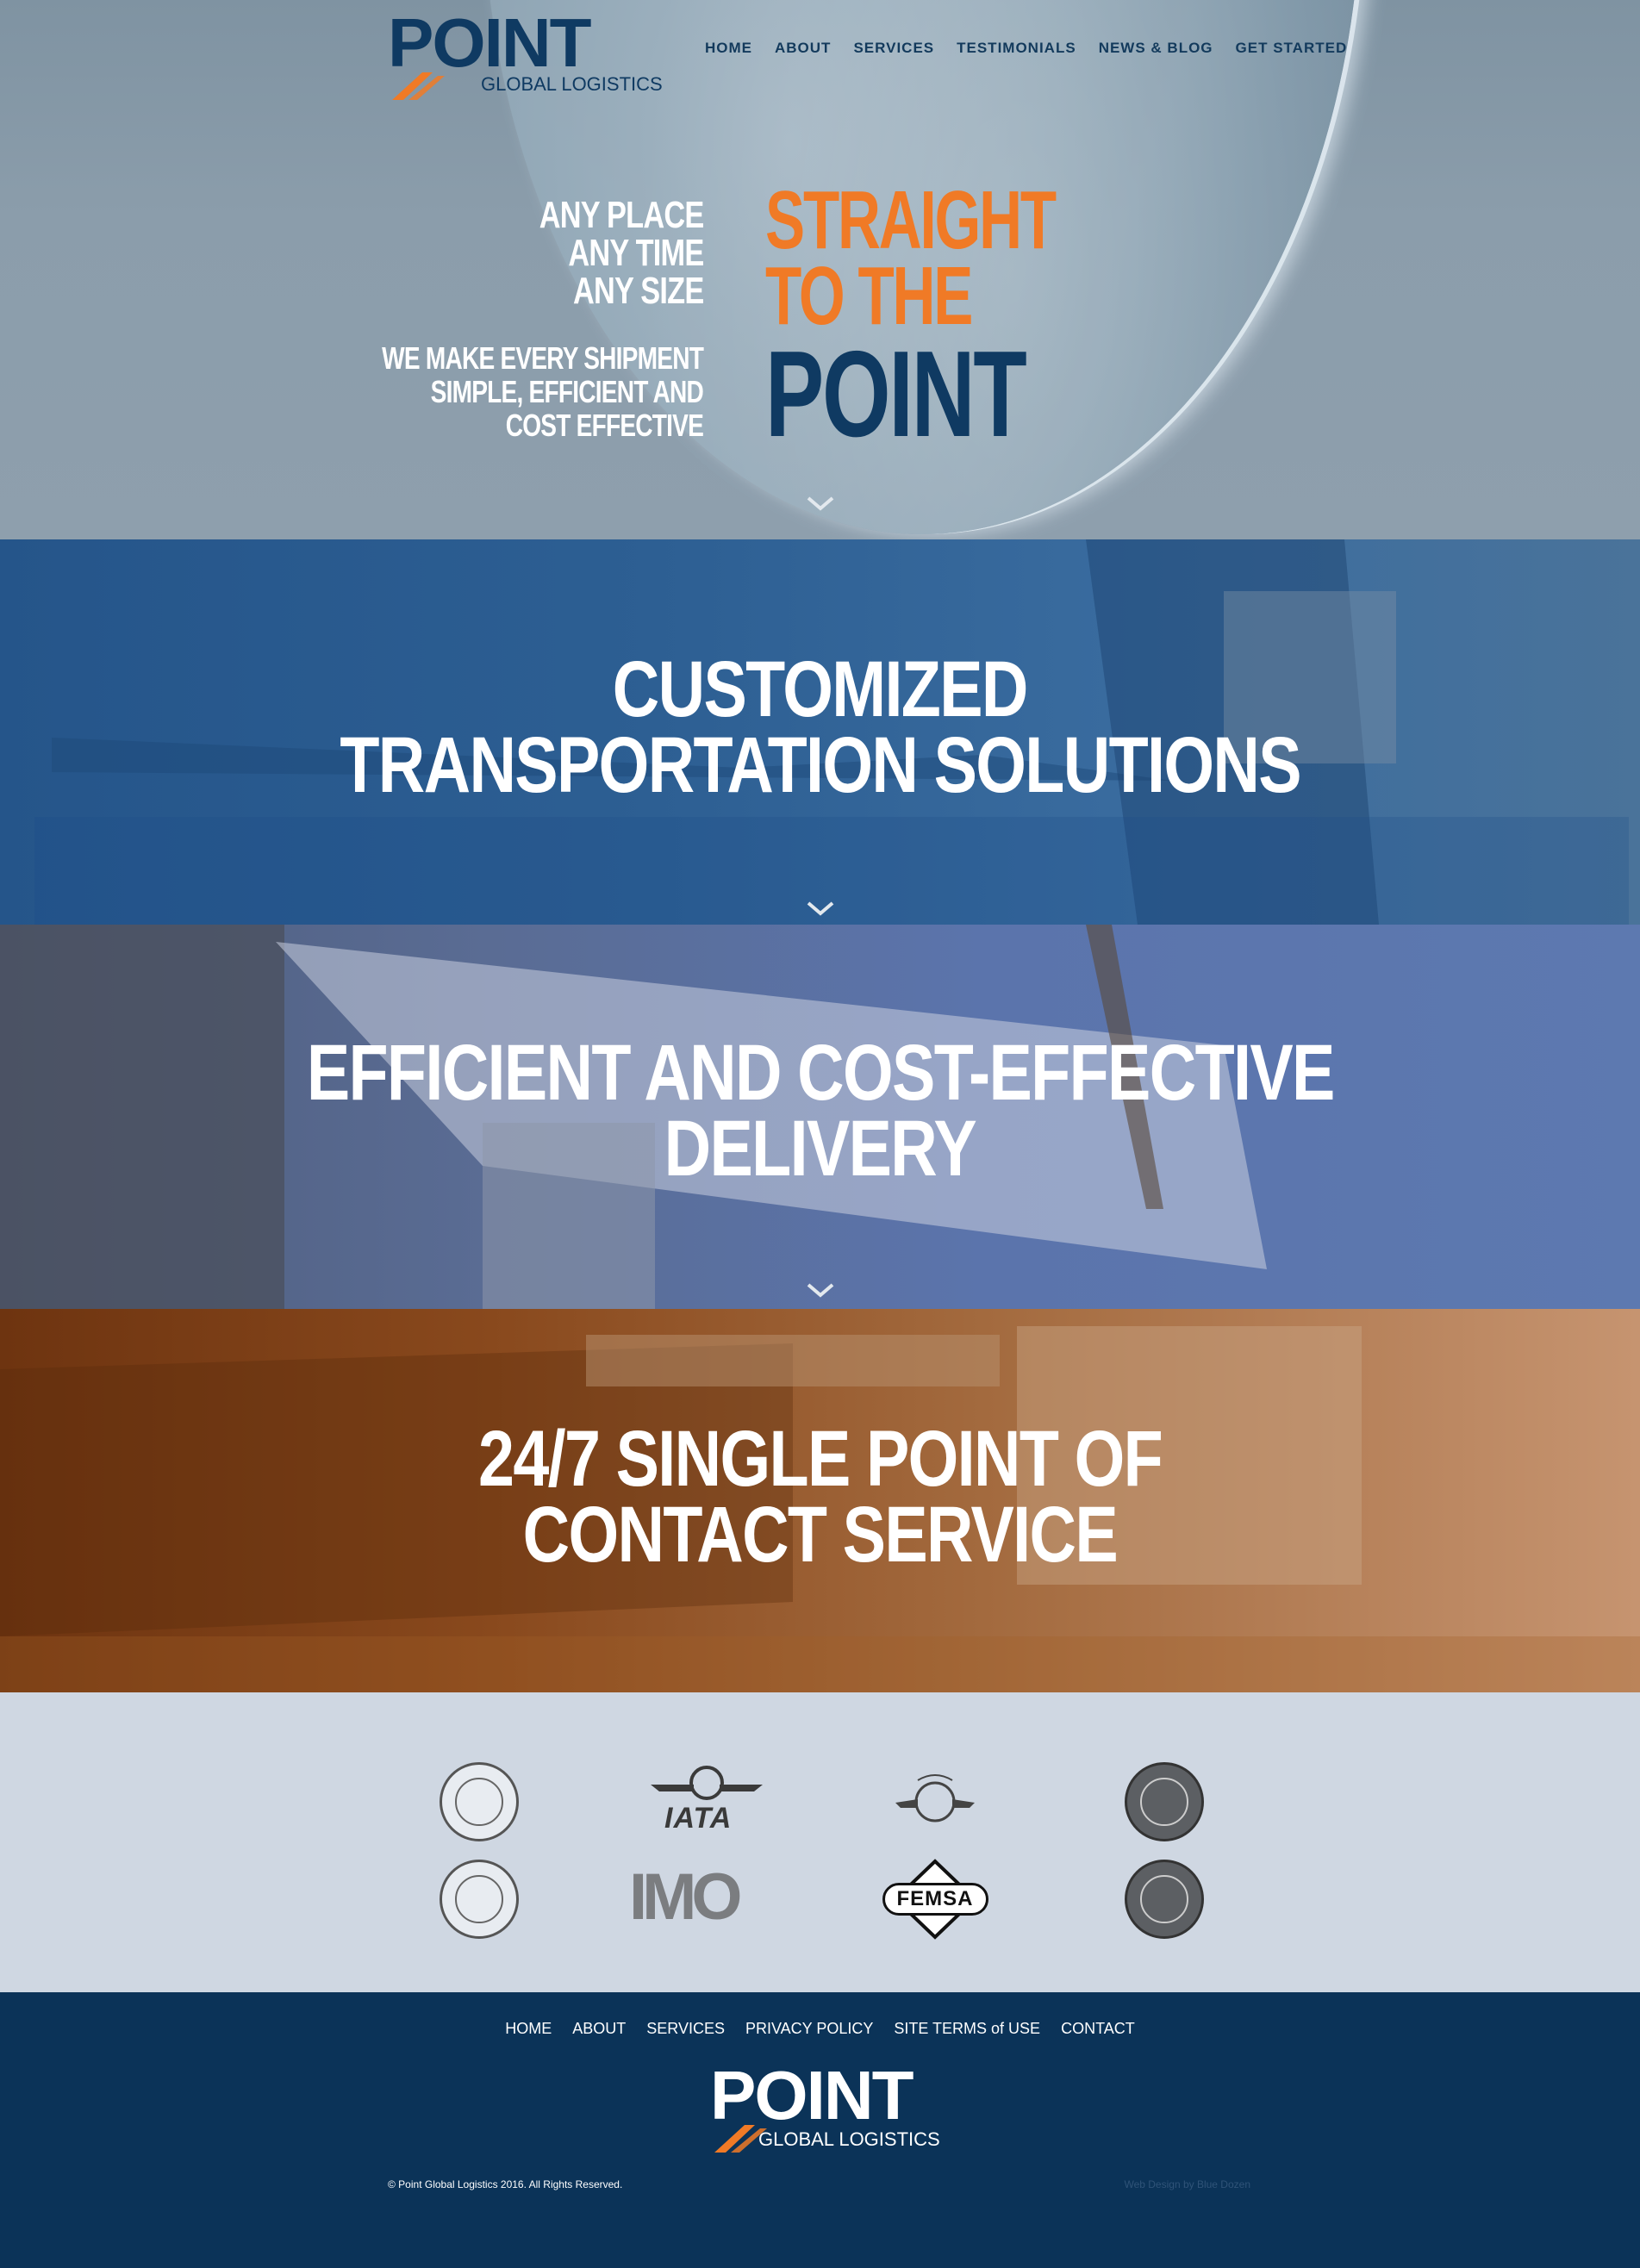 This screenshot has width=1640, height=2268. I want to click on heading-line: CUSTOMIZED, so click(821, 689).